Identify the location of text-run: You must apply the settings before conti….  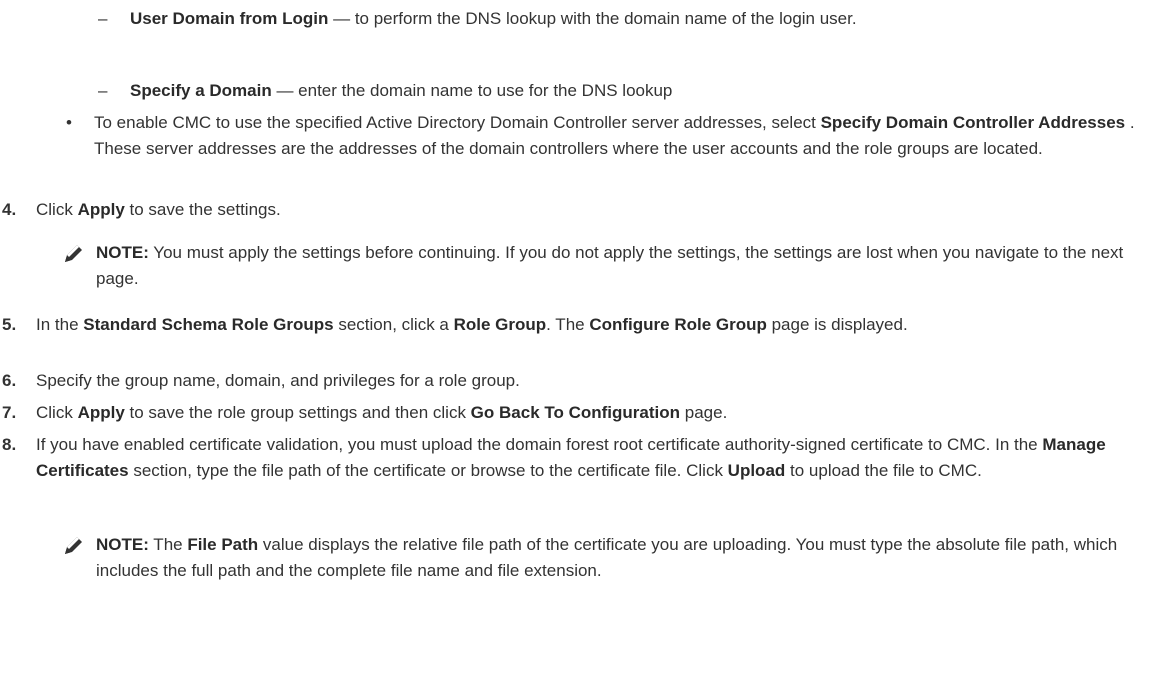
(610, 265).